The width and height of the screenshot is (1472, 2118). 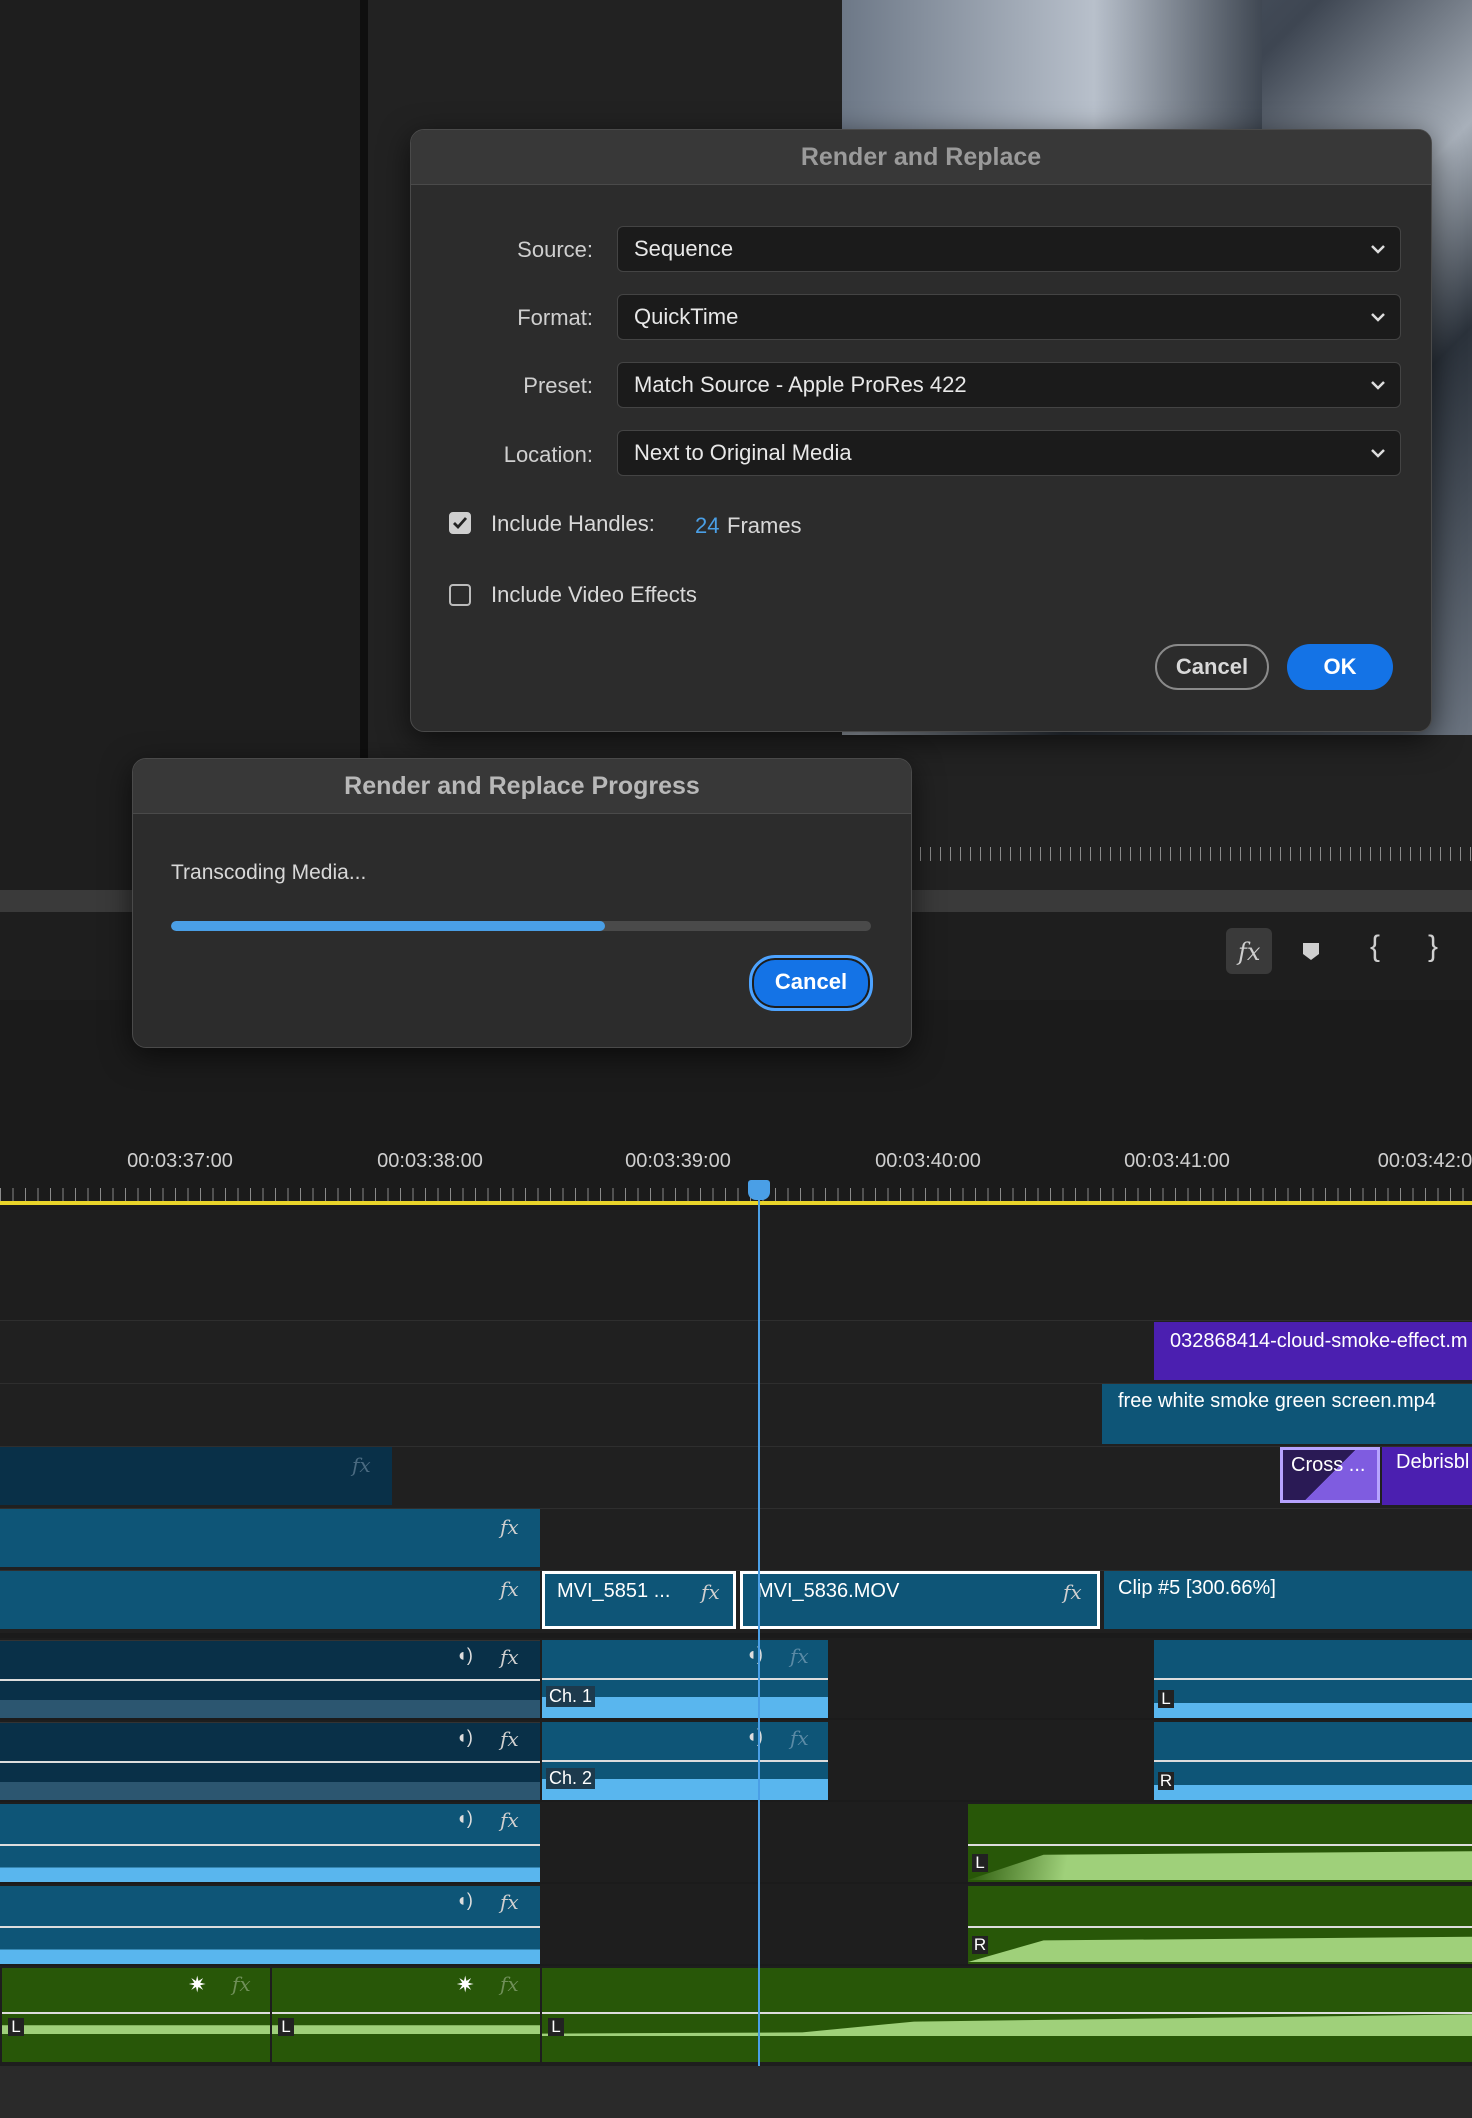 I want to click on clip-v1-left: fx, so click(x=270, y=1600).